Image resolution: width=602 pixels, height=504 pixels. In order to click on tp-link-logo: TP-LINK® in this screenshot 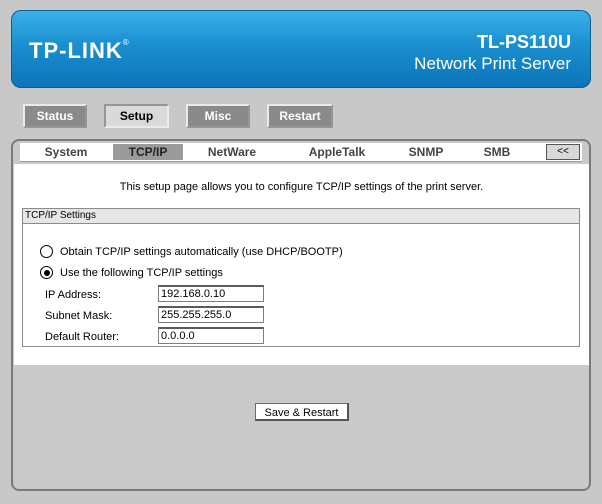, I will do `click(79, 51)`.